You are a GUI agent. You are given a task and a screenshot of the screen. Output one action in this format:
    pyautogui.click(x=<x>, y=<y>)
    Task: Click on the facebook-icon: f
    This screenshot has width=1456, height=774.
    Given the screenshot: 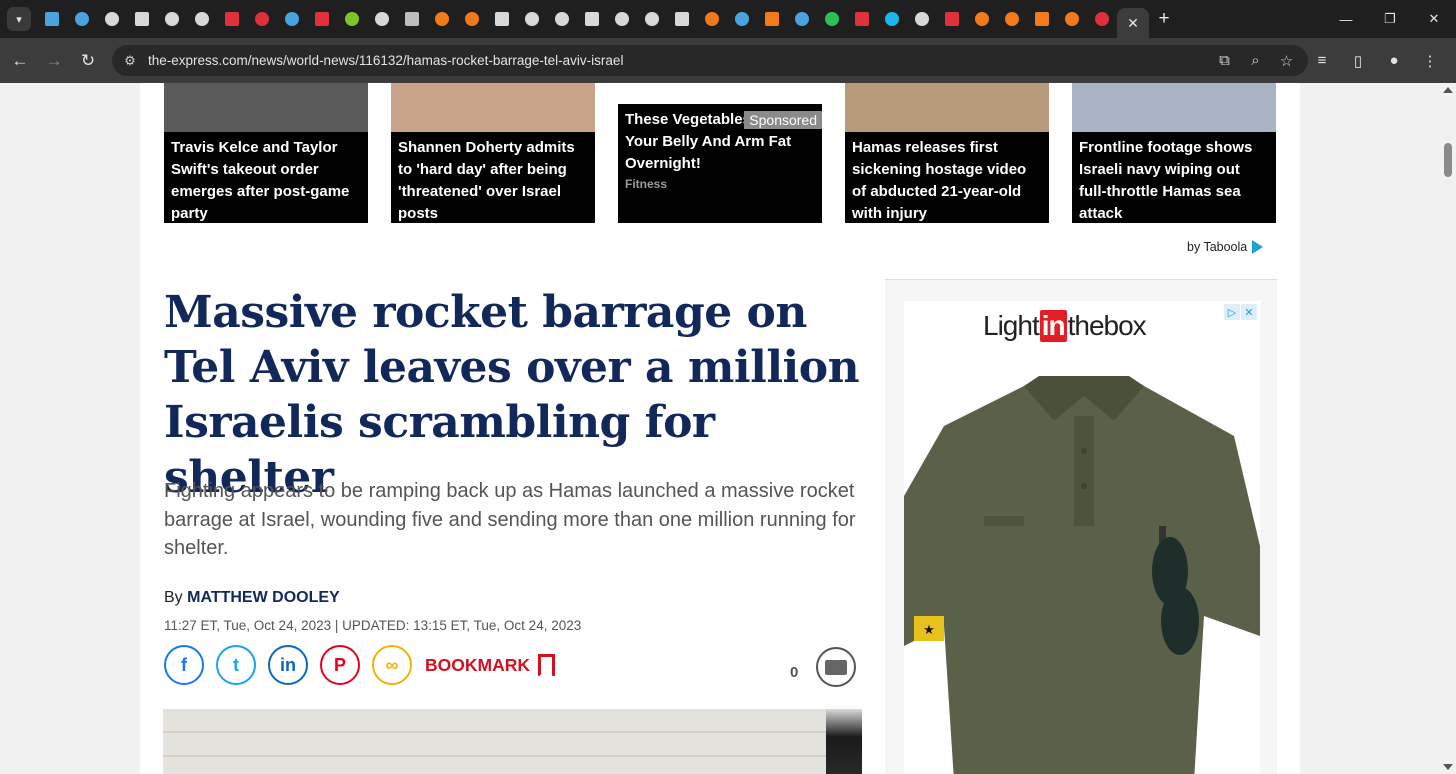 What is the action you would take?
    pyautogui.click(x=184, y=665)
    